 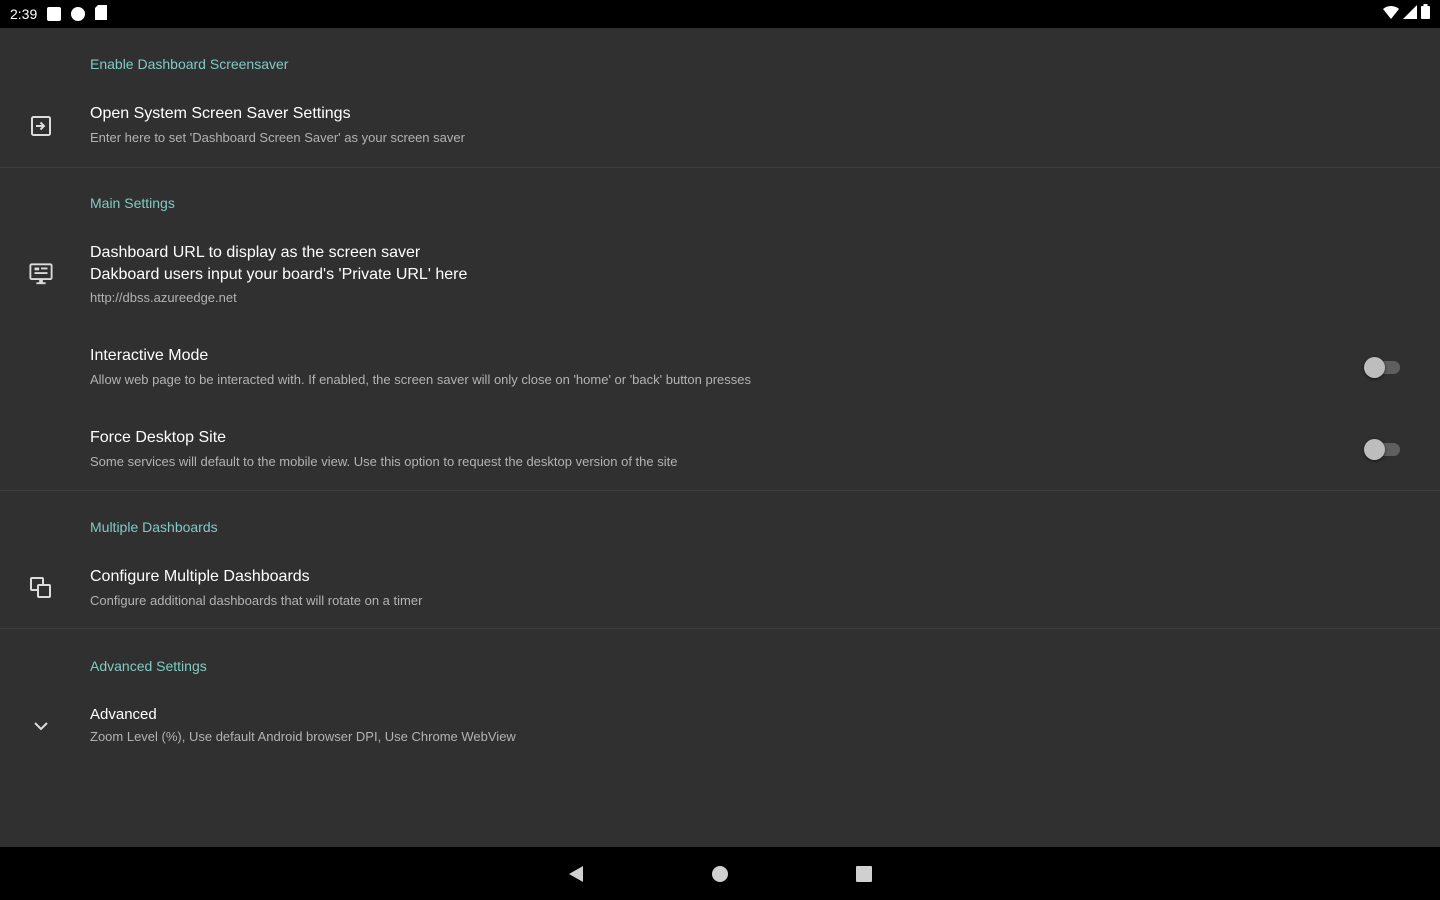 What do you see at coordinates (1391, 14) in the screenshot?
I see `wifi-icon` at bounding box center [1391, 14].